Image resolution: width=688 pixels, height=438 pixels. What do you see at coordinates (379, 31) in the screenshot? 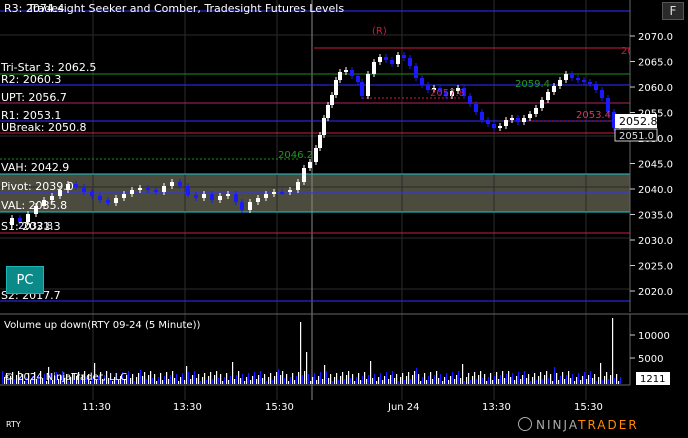
I see `r-marker: (R)` at bounding box center [379, 31].